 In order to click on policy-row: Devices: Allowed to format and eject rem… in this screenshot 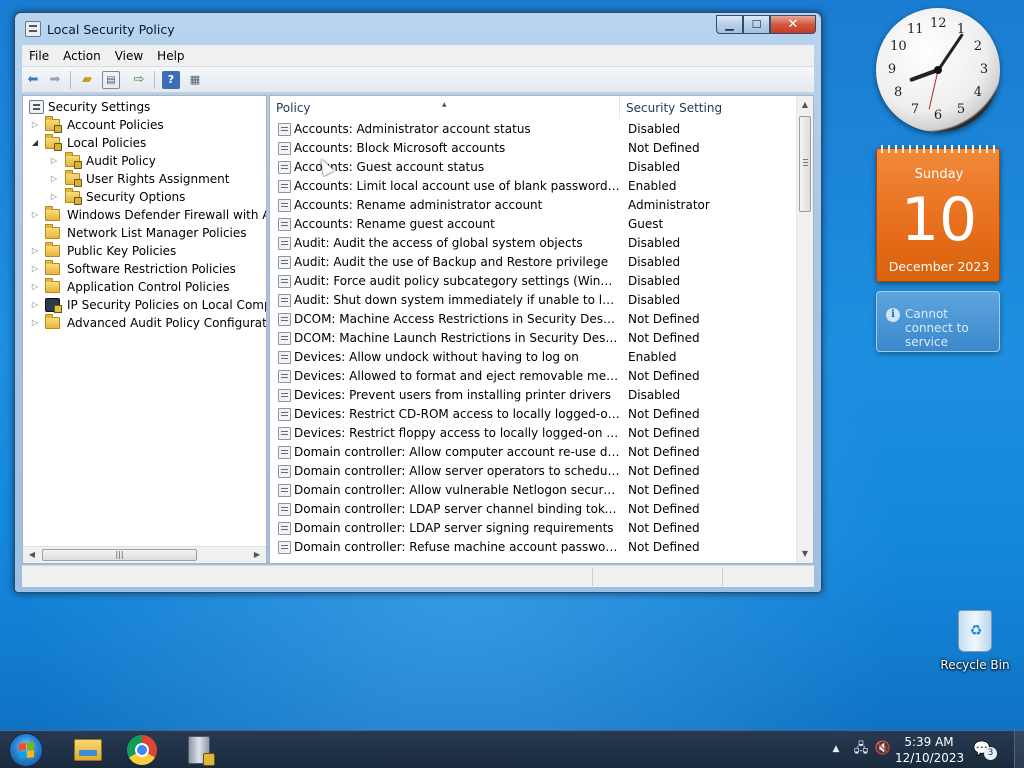, I will do `click(534, 376)`.